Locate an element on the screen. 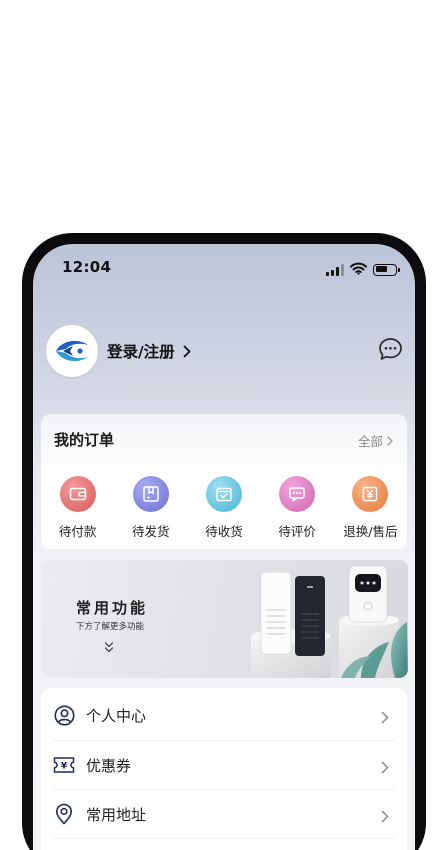 This screenshot has height=850, width=440. menu-item-addresses: 常用地址 is located at coordinates (224, 813).